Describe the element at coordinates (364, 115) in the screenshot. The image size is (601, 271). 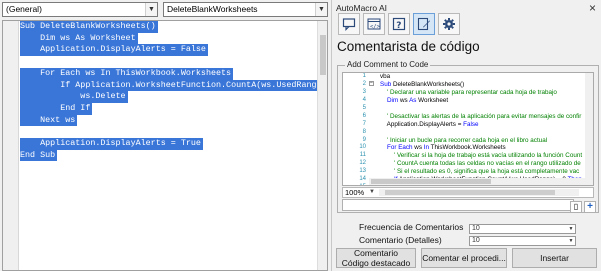
I see `line-number: 6` at that location.